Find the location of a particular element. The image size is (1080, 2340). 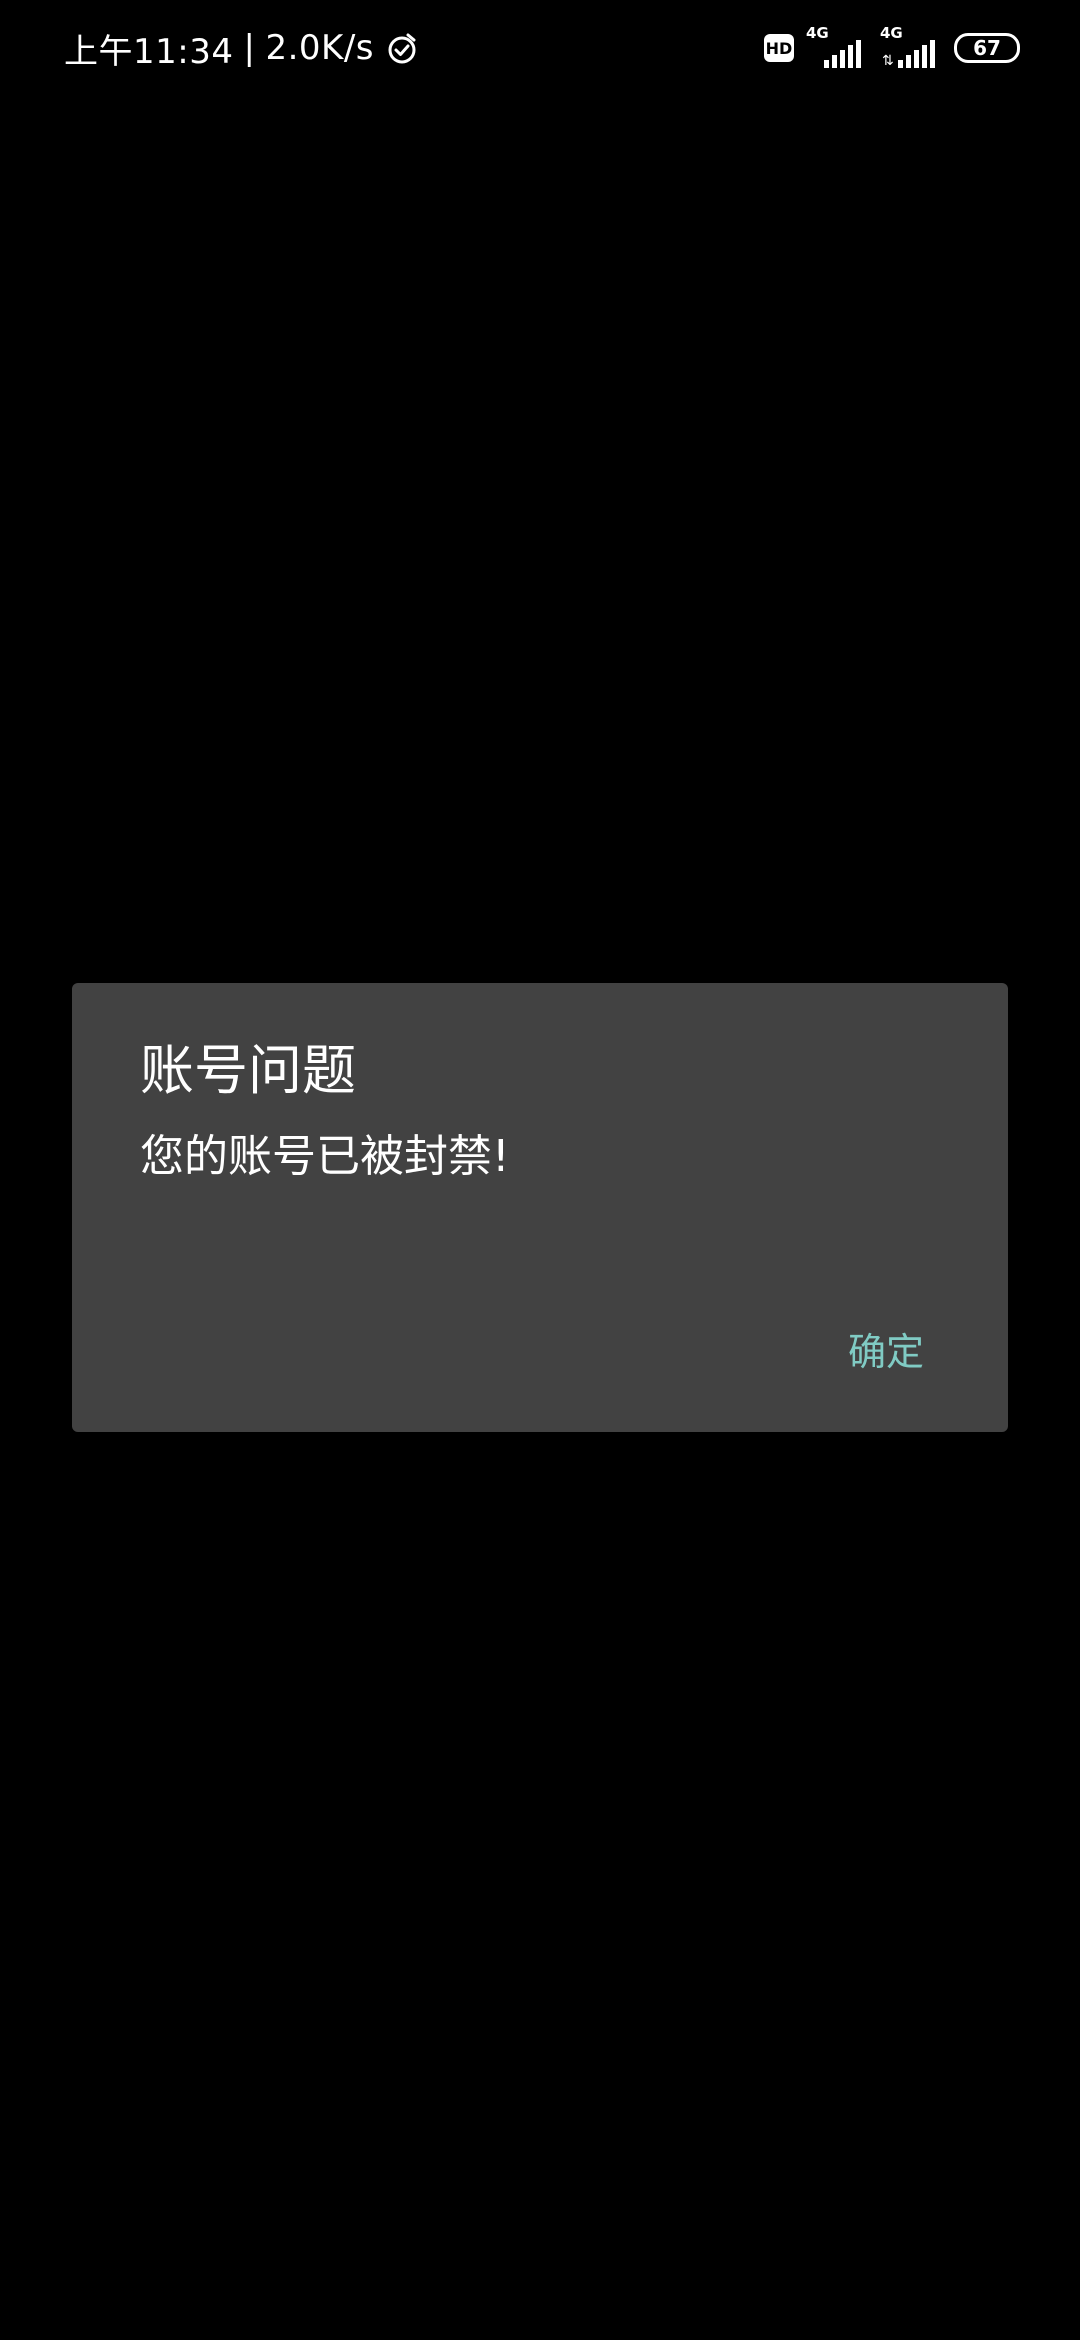

dialog-title: 账号问题 is located at coordinates (248, 1070).